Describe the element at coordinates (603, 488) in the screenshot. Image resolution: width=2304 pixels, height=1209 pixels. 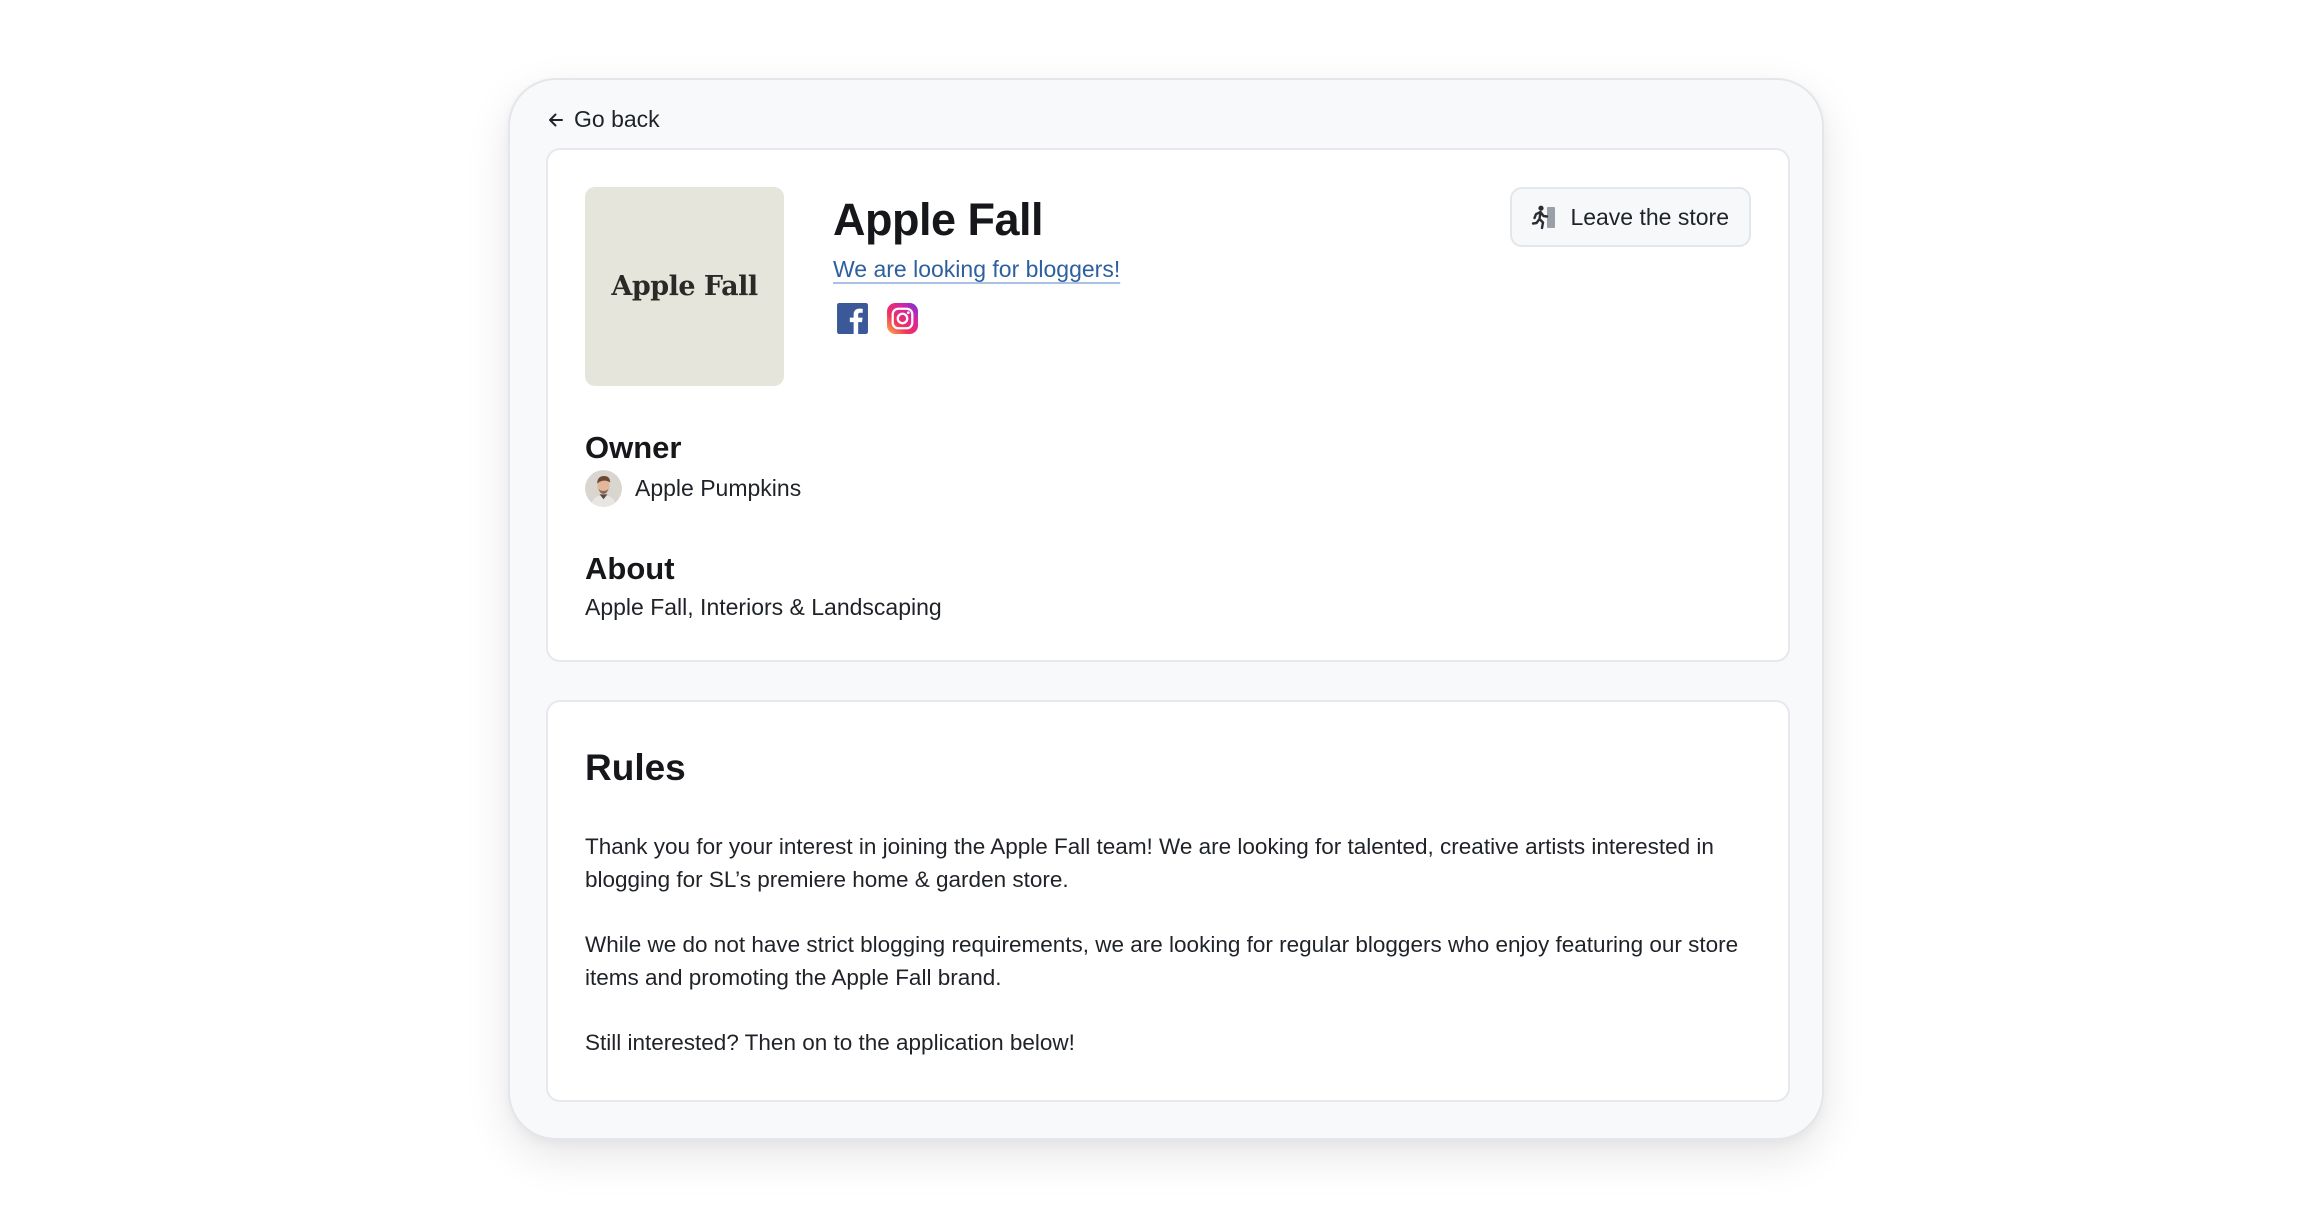
I see `avatar` at that location.